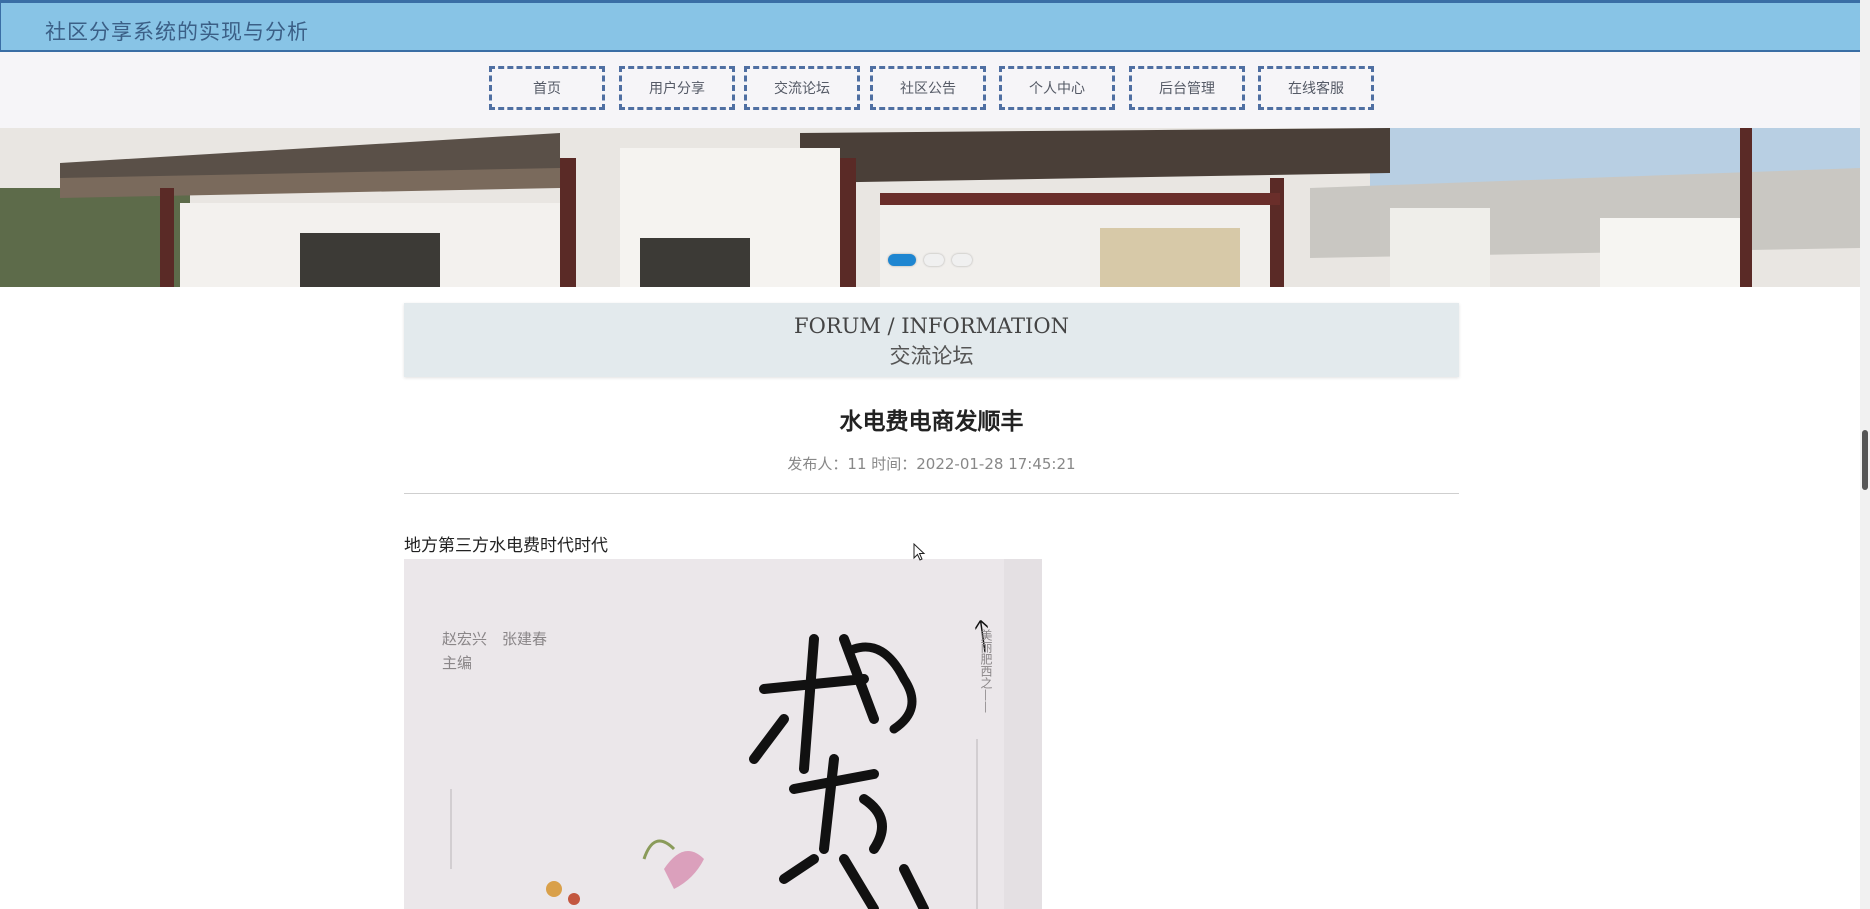  I want to click on post-body-text: 地方第三方水电费时代时代, so click(506, 546).